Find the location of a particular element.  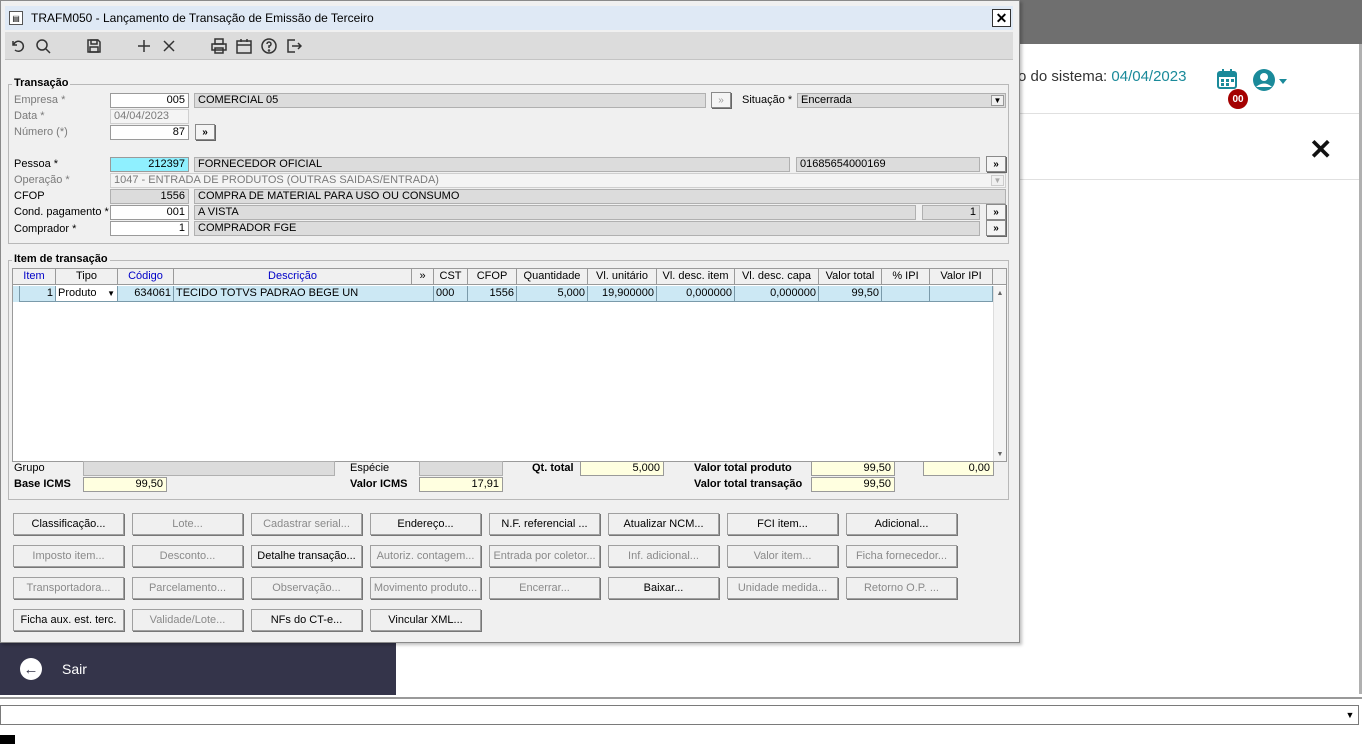

cell-tipo: Produto ▼ is located at coordinates (87, 294).